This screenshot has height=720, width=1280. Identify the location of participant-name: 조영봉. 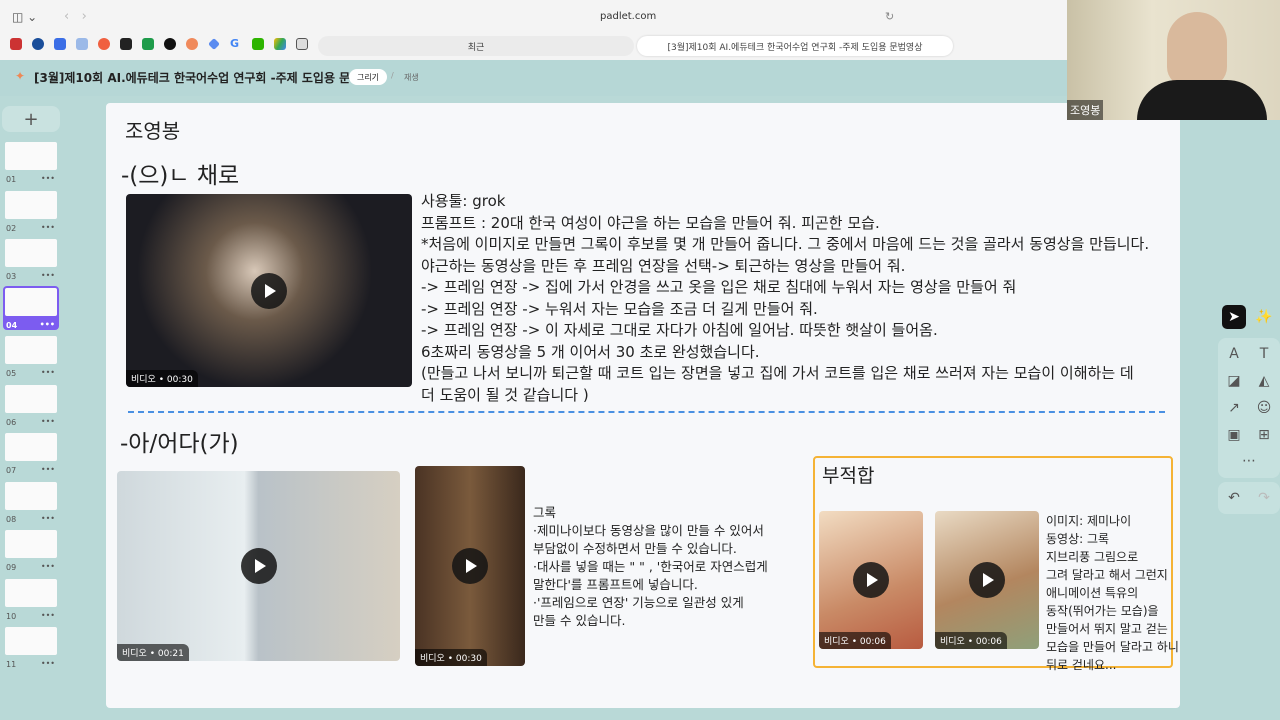
(1085, 110).